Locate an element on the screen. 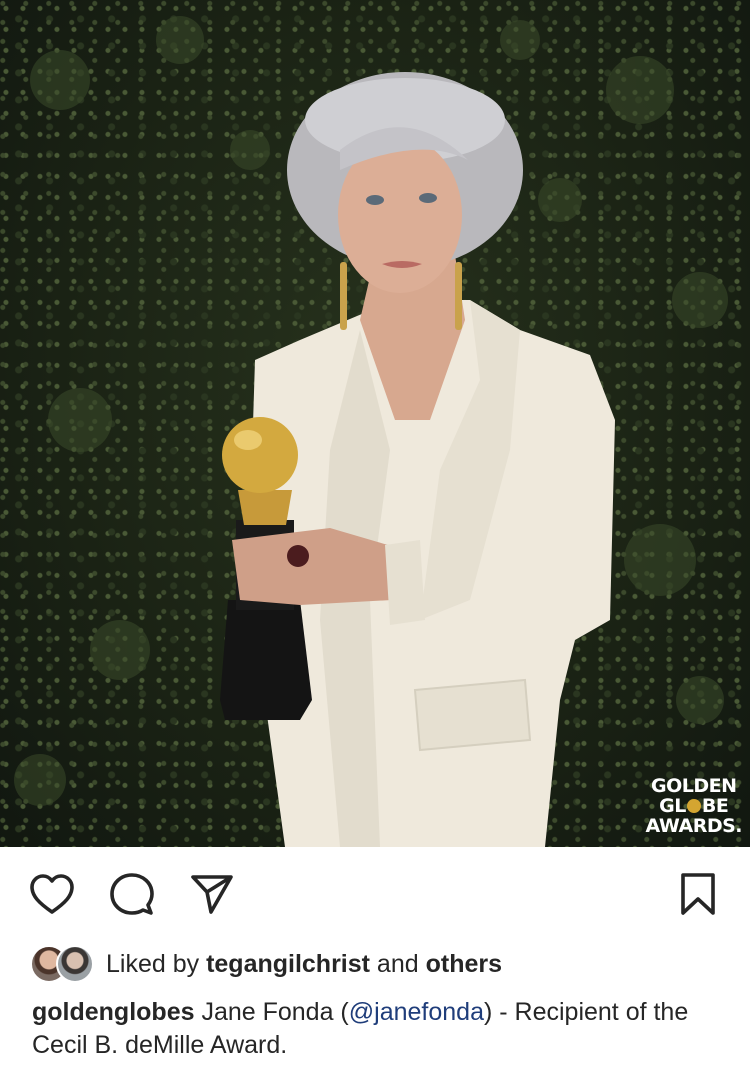 The width and height of the screenshot is (750, 1065). comment-icon is located at coordinates (132, 894).